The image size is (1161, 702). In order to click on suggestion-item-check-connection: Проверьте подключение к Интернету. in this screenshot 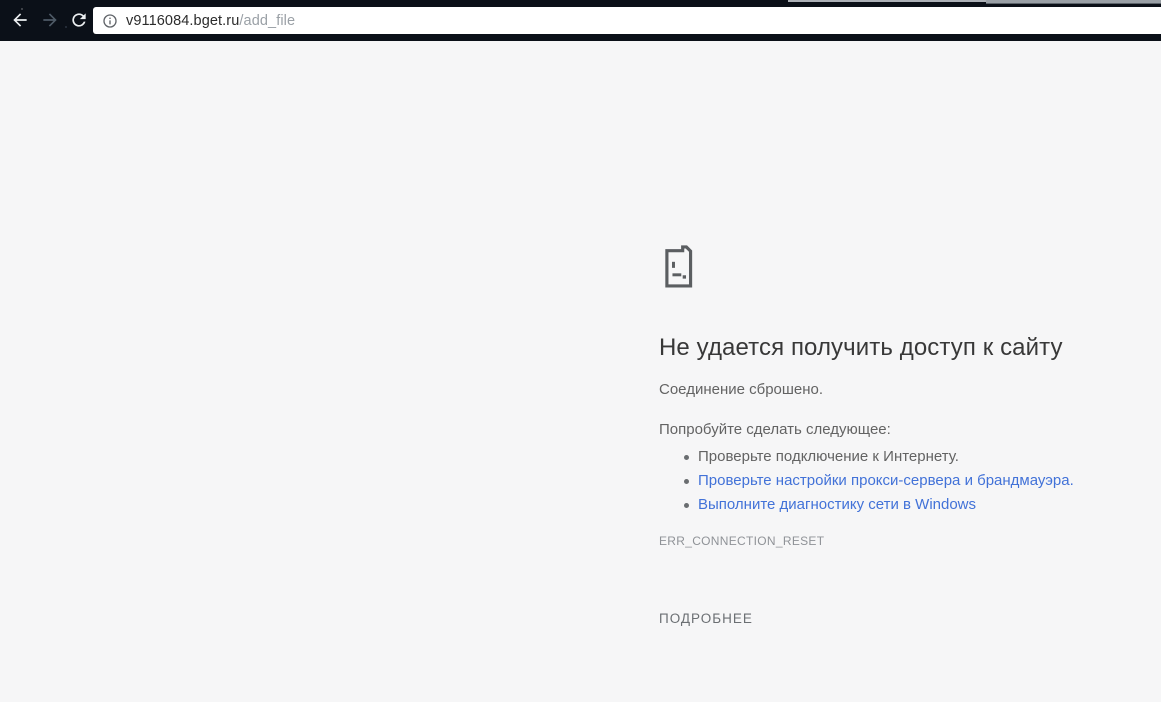, I will do `click(891, 457)`.